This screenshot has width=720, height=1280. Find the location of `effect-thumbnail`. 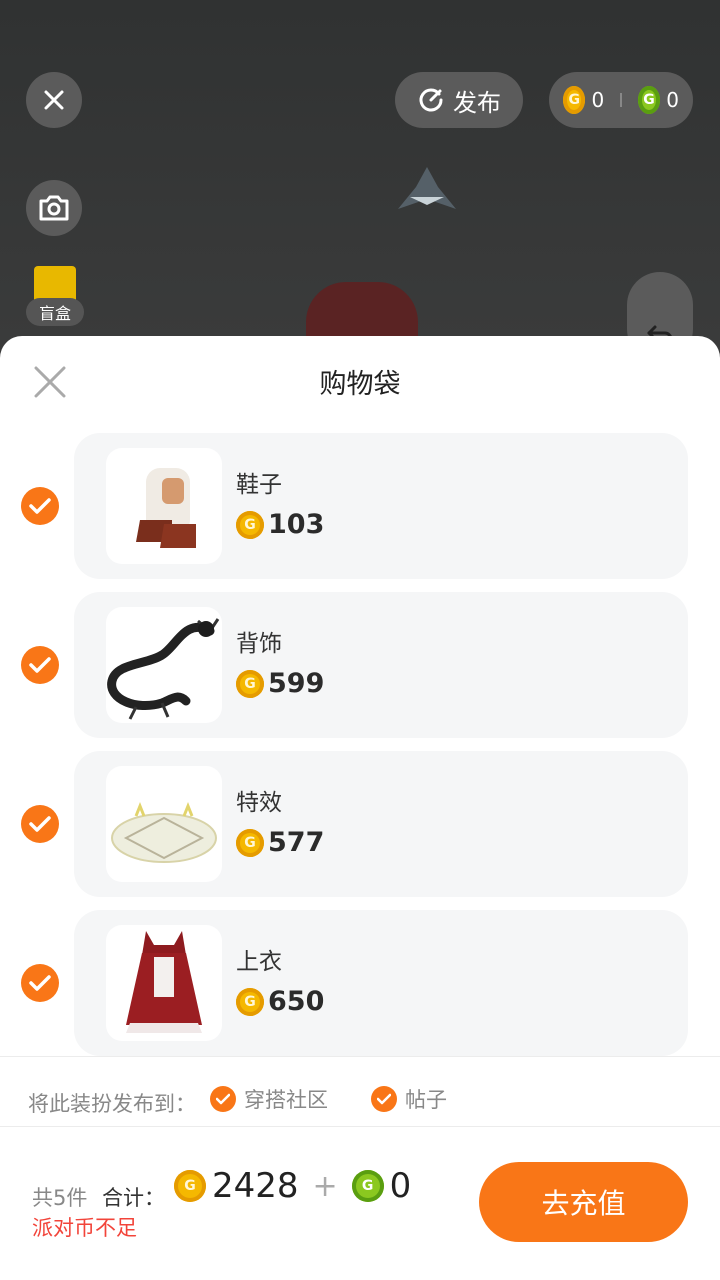

effect-thumbnail is located at coordinates (164, 824).